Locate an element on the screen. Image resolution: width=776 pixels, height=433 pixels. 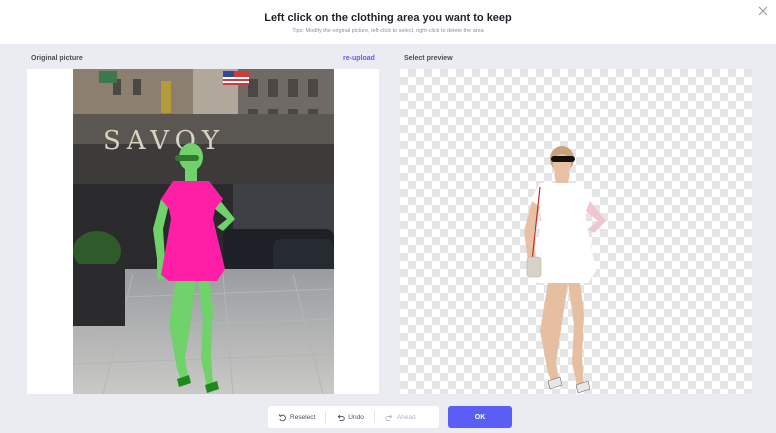
select-preview-label: Select preview is located at coordinates (428, 58).